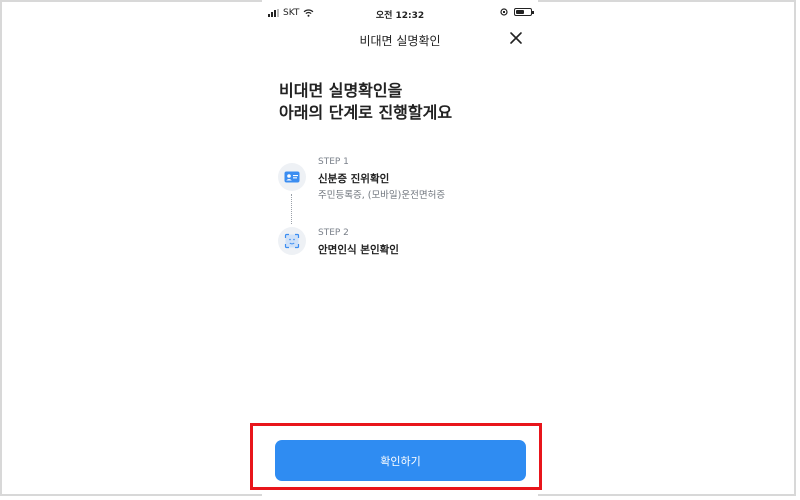 The image size is (800, 500). I want to click on orientation-lock-icon, so click(504, 12).